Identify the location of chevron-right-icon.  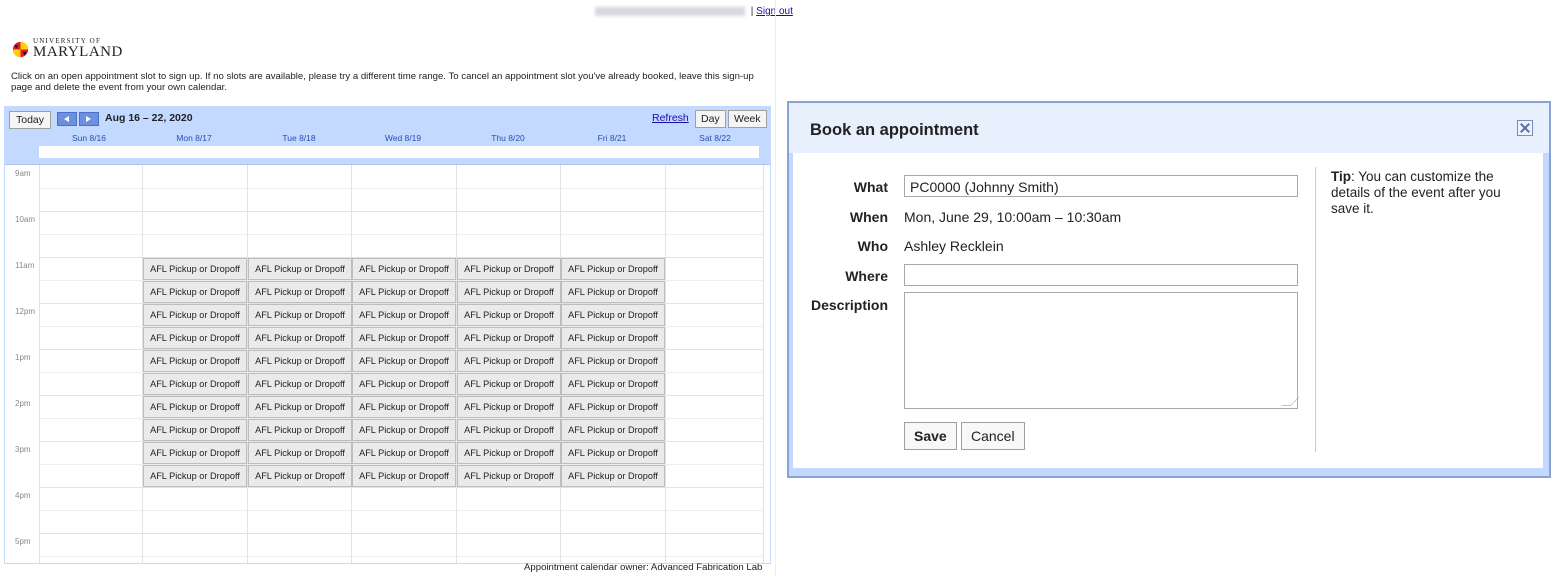
(88, 119).